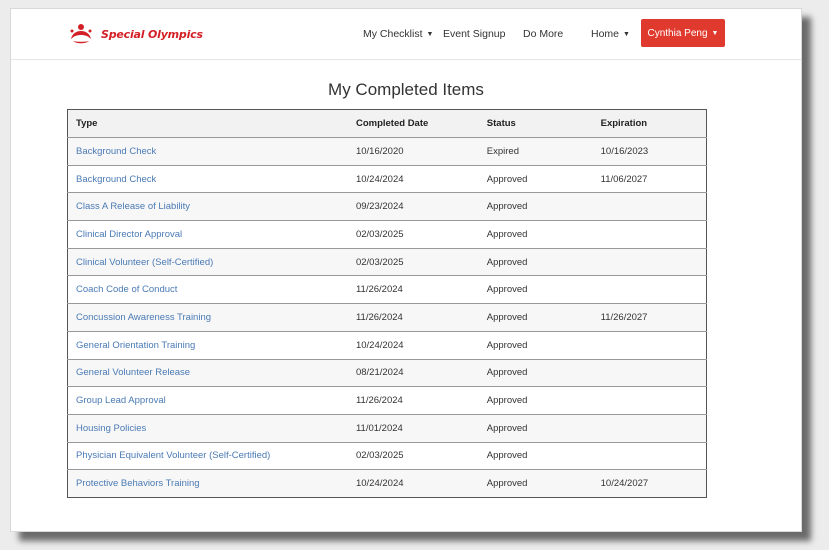  What do you see at coordinates (624, 317) in the screenshot?
I see `row-expiration: 11/26/2027` at bounding box center [624, 317].